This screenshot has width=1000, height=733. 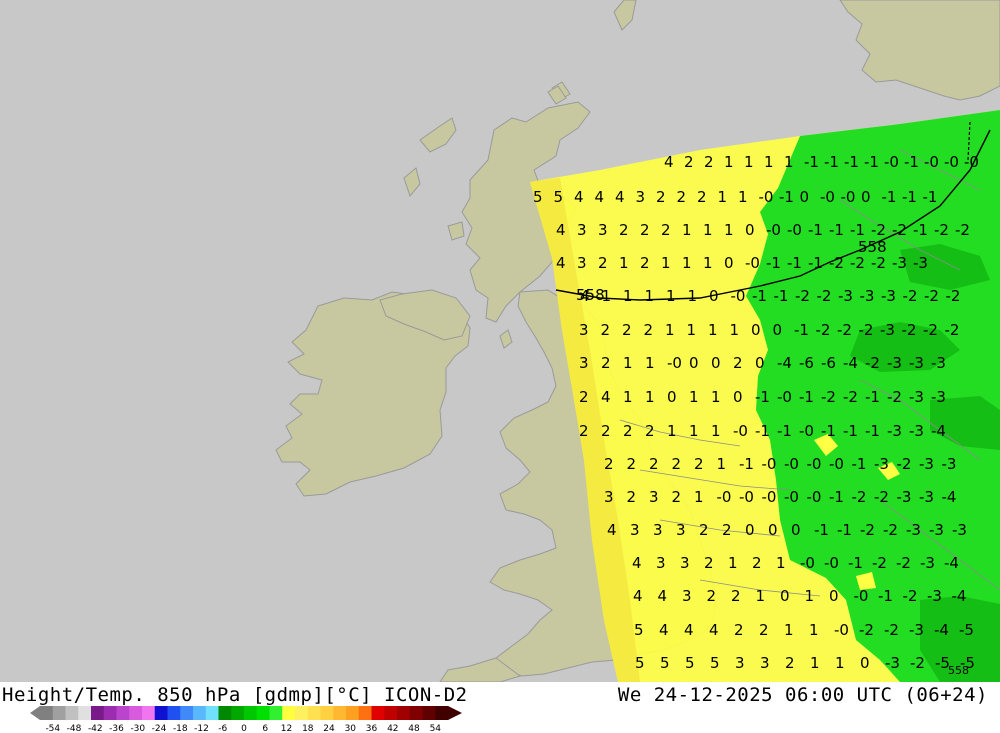 I want to click on legend-tick-label: -42, so click(x=95, y=728).